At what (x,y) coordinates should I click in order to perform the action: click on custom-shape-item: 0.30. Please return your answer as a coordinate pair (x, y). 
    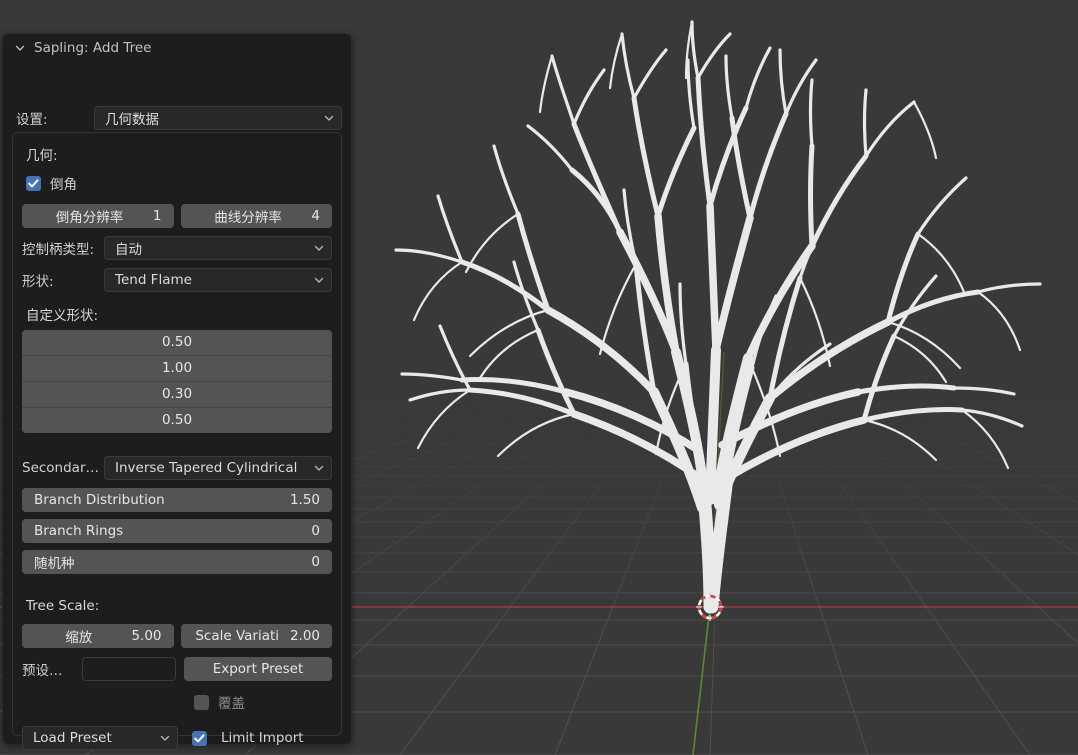
    Looking at the image, I should click on (177, 395).